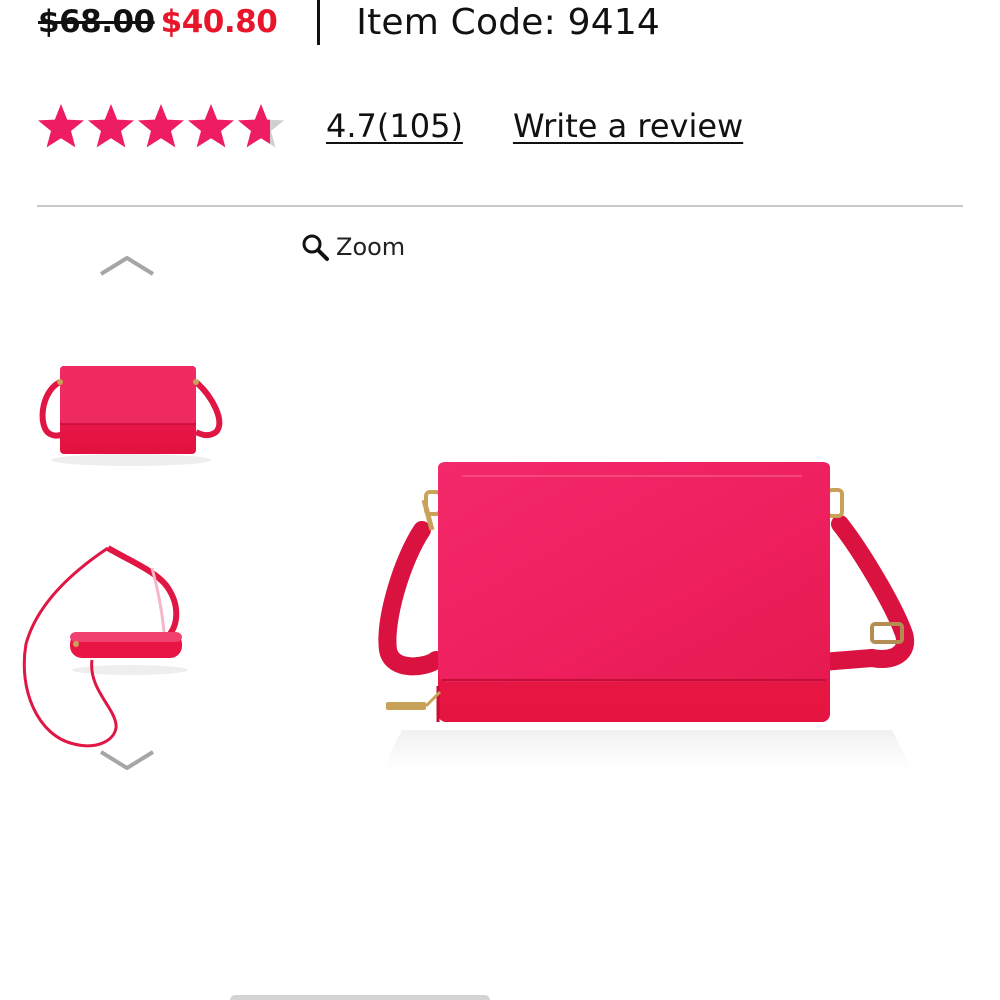 Image resolution: width=1000 pixels, height=1000 pixels. Describe the element at coordinates (319, 22) in the screenshot. I see `vertical-divider` at that location.